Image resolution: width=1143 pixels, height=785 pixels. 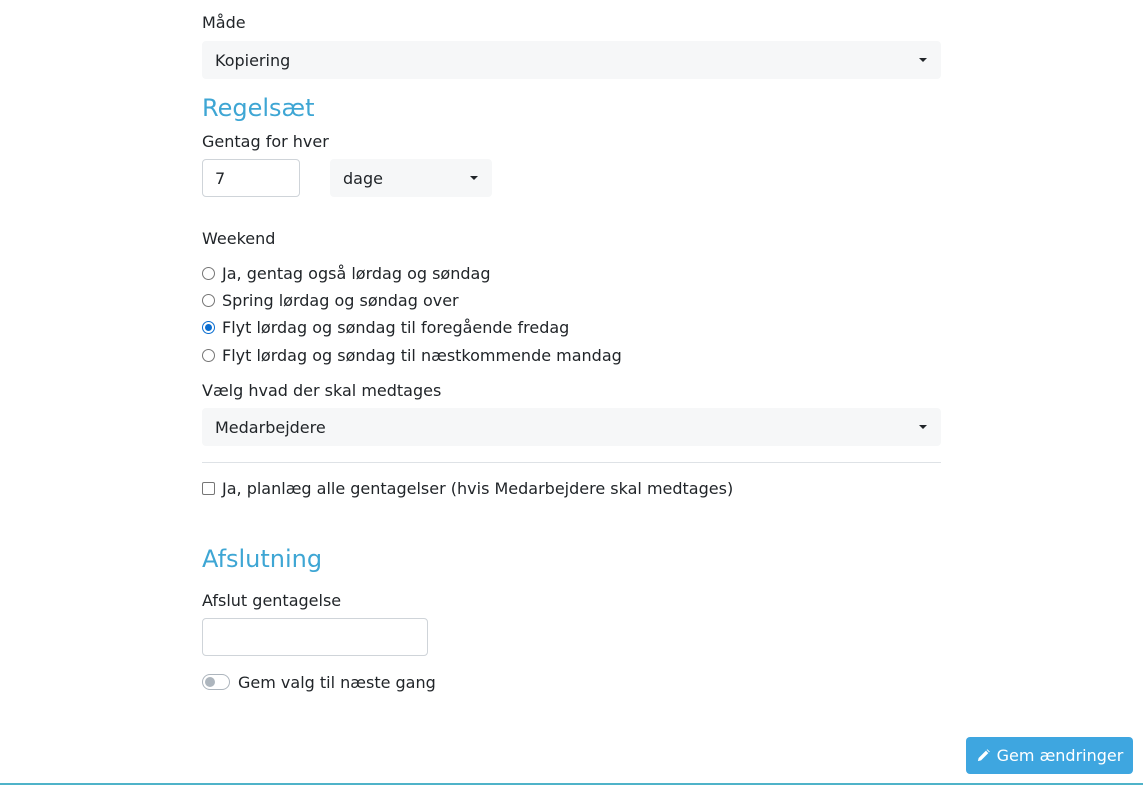 What do you see at coordinates (216, 682) in the screenshot?
I see `remember-choice-toggle` at bounding box center [216, 682].